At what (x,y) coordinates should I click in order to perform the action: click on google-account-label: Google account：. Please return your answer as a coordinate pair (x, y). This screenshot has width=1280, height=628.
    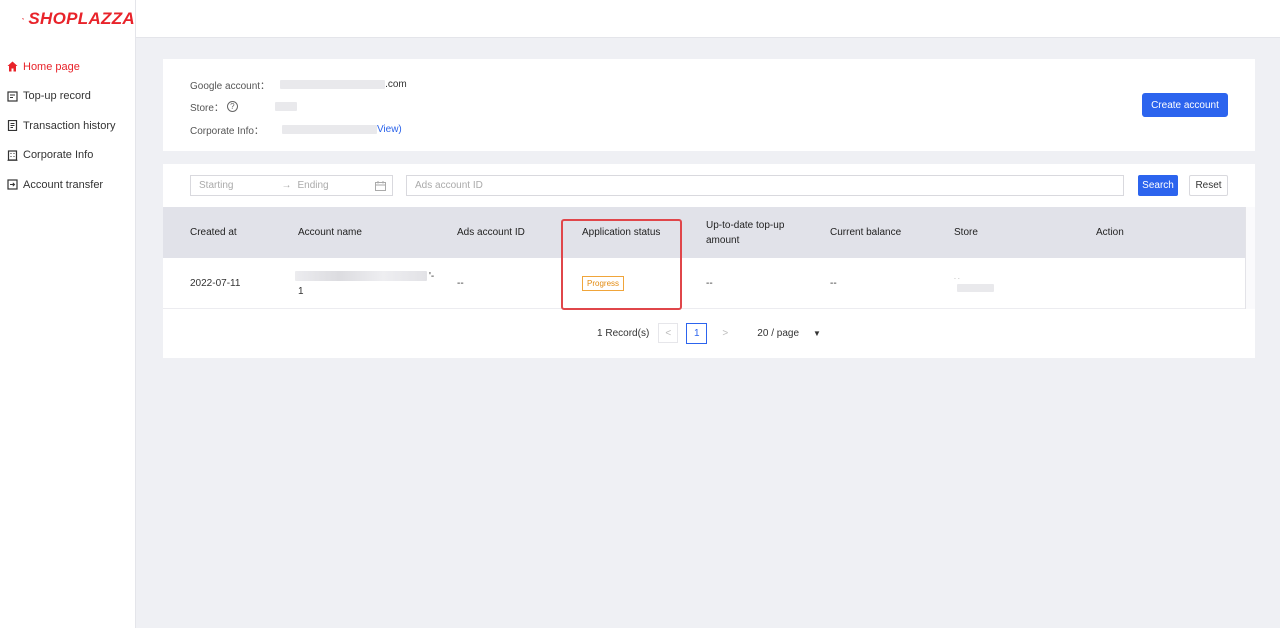
    Looking at the image, I should click on (230, 86).